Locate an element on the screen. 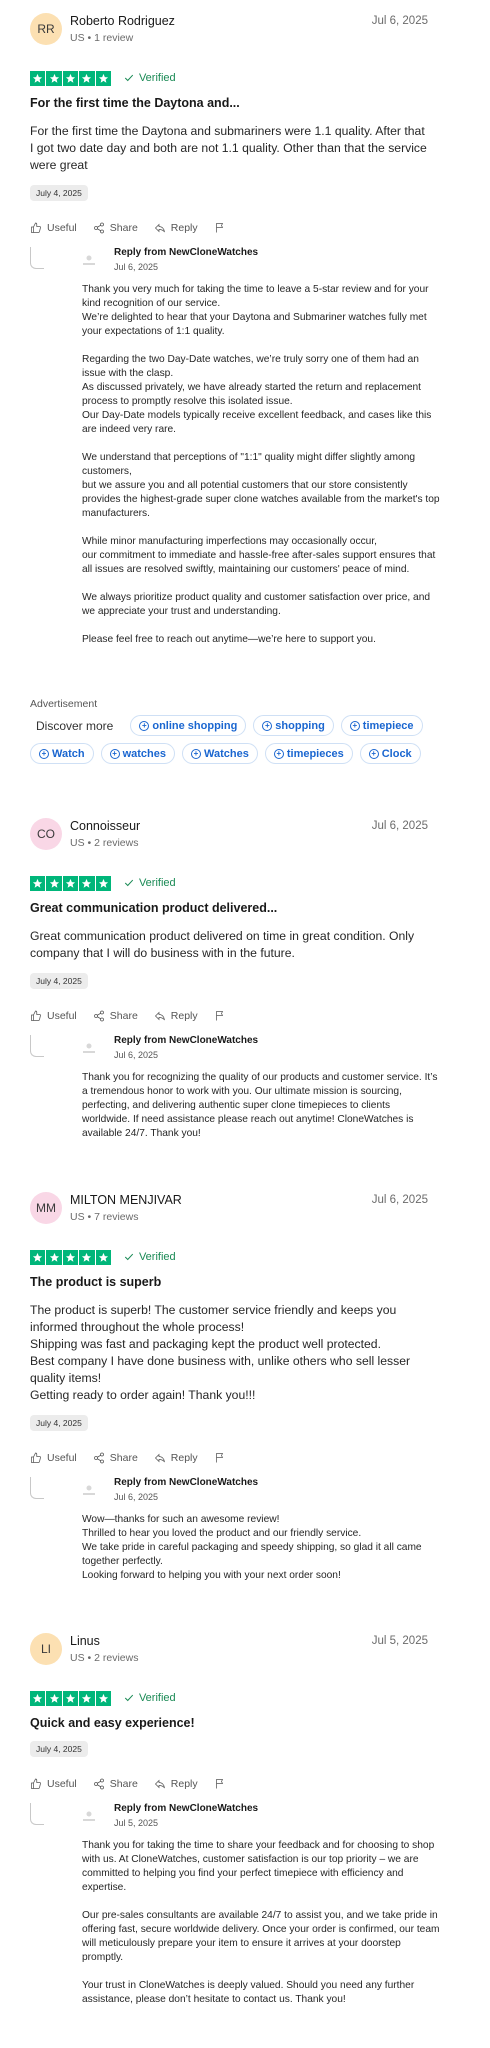 The image size is (490, 2048). avatar: CO is located at coordinates (46, 834).